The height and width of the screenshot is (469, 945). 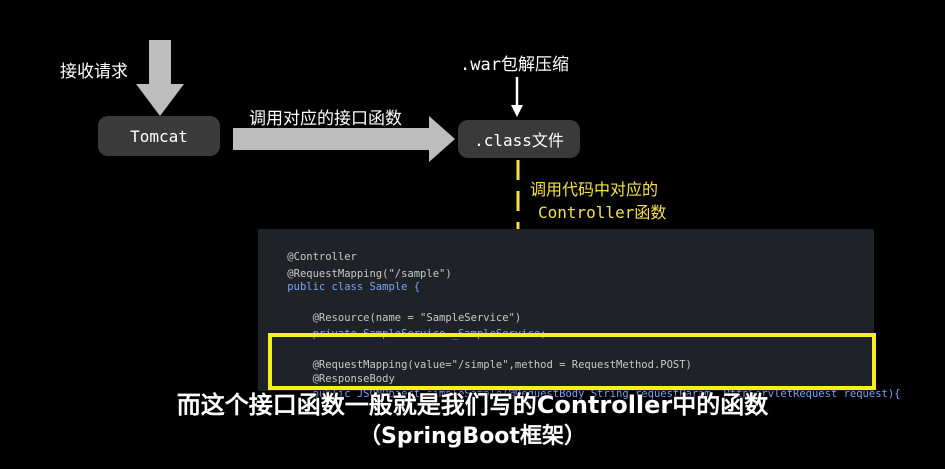 What do you see at coordinates (354, 286) in the screenshot?
I see `code-line-text: public class Sample {` at bounding box center [354, 286].